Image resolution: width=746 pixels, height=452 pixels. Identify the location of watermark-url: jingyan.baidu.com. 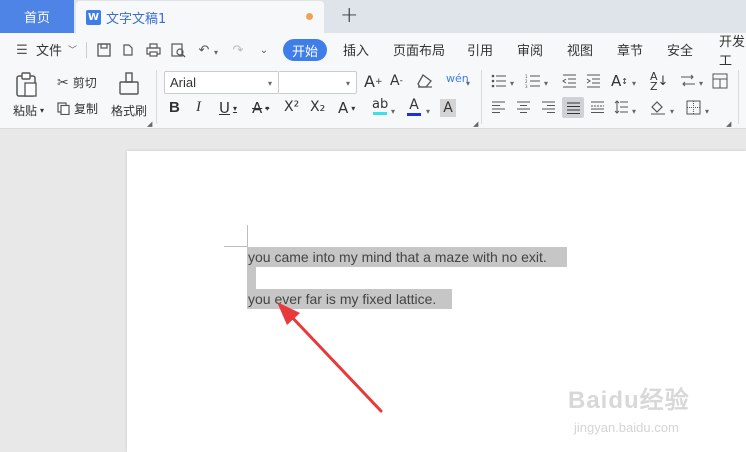
(626, 427).